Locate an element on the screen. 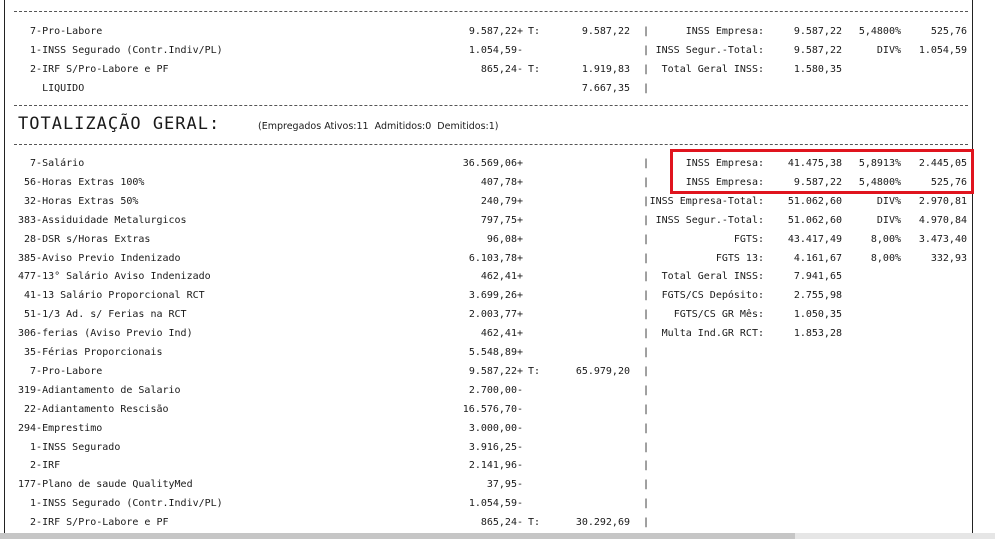 This screenshot has width=995, height=539. row-value: 16.576,70- is located at coordinates (492, 409).